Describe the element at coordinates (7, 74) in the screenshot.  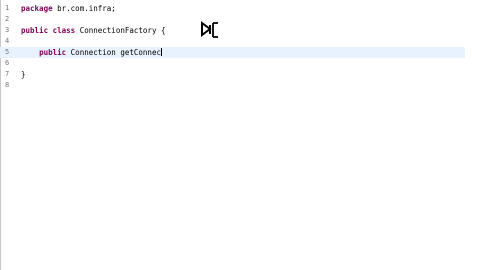
I see `line-number: 7` at that location.